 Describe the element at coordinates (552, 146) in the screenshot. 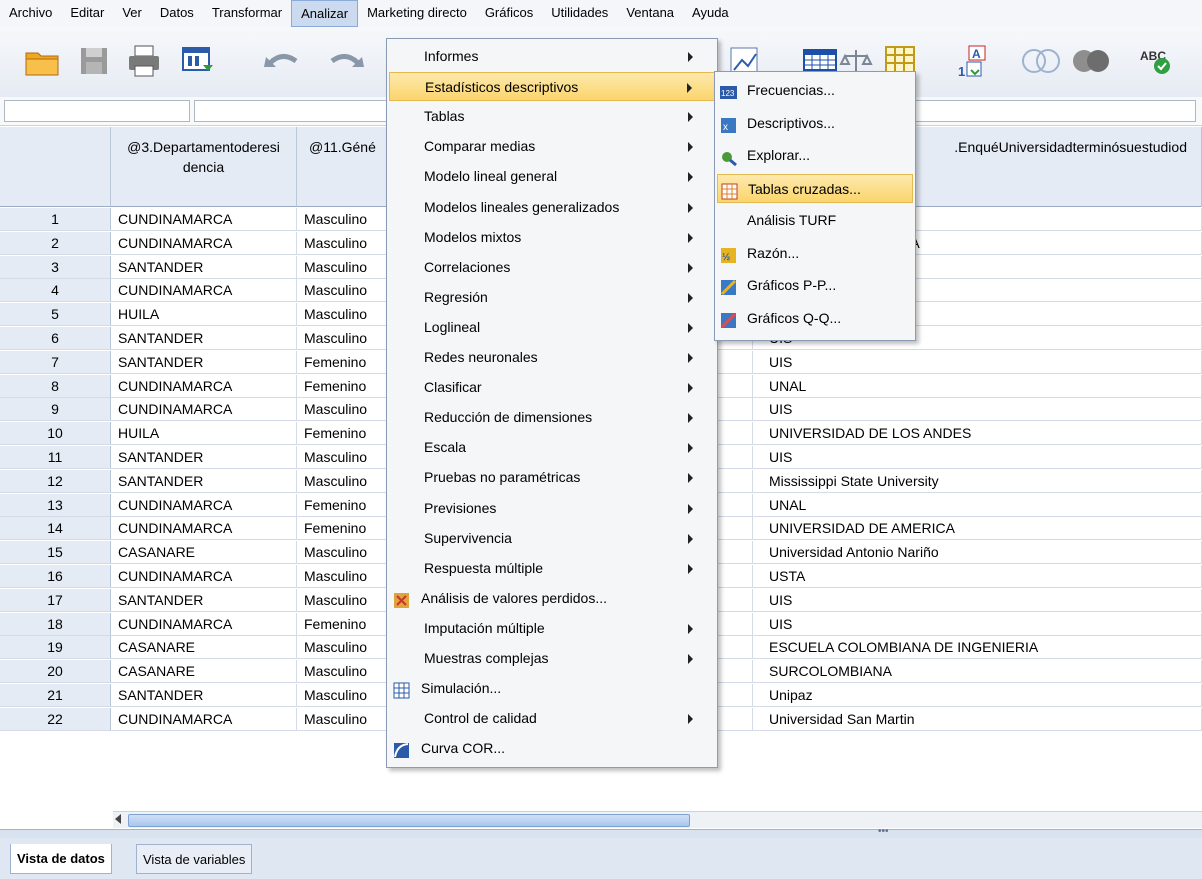

I see `menu-item-comparar-medias: Comparar medias` at that location.